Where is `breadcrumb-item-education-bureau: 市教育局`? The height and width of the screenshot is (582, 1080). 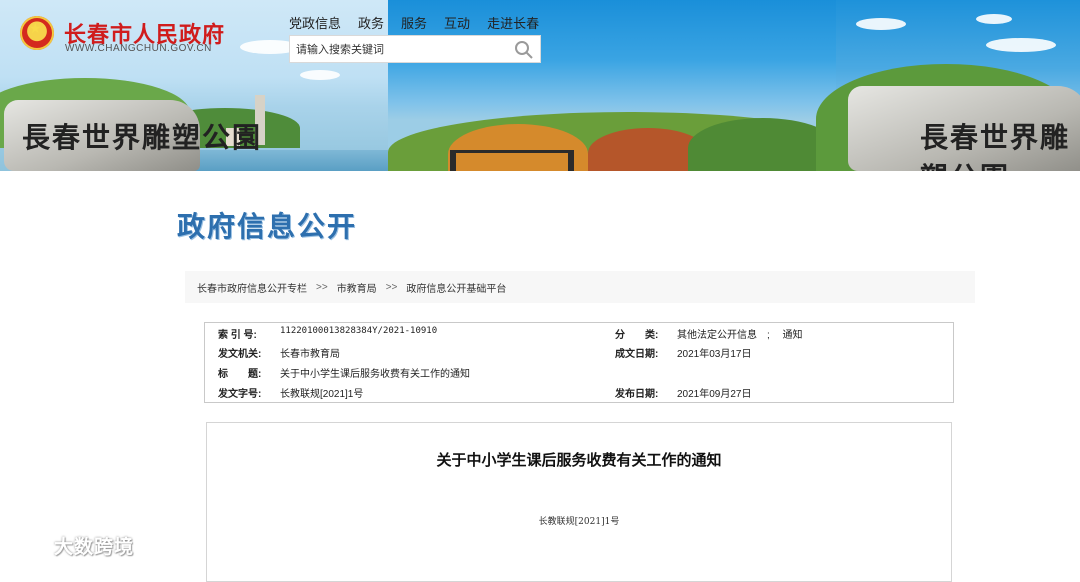 breadcrumb-item-education-bureau: 市教育局 is located at coordinates (357, 287).